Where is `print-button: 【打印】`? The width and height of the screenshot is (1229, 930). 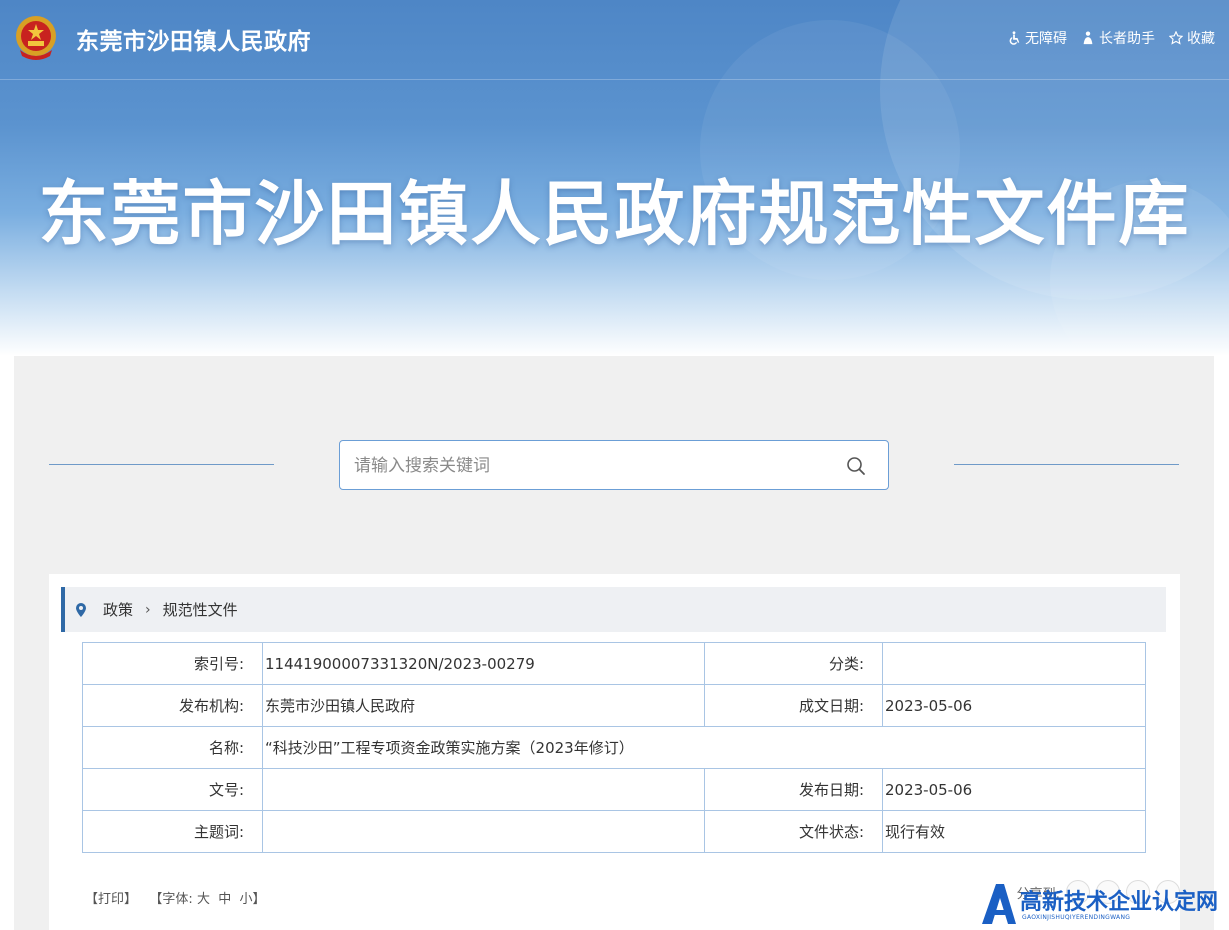 print-button: 【打印】 is located at coordinates (111, 899).